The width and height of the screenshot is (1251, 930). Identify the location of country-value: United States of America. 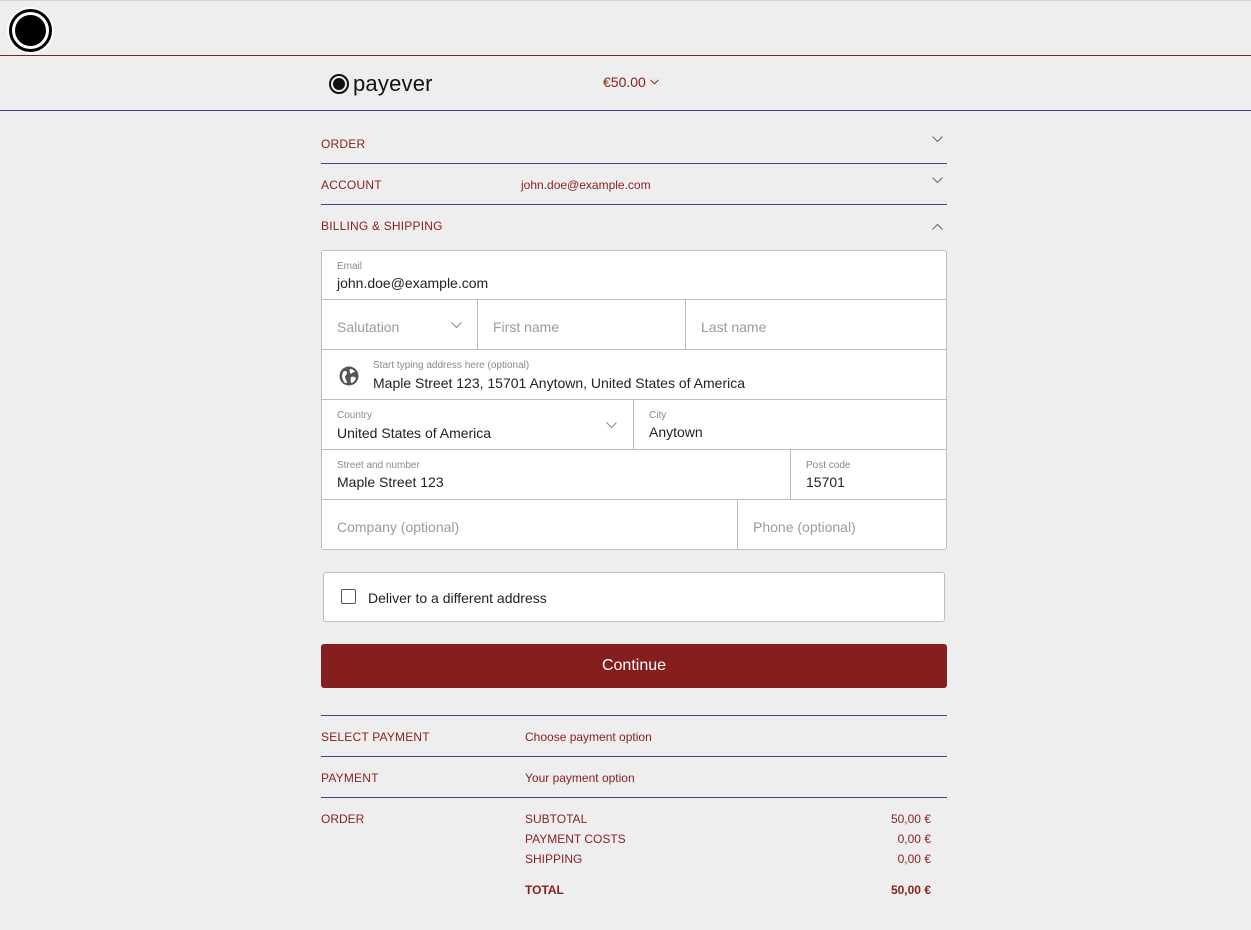
(414, 433).